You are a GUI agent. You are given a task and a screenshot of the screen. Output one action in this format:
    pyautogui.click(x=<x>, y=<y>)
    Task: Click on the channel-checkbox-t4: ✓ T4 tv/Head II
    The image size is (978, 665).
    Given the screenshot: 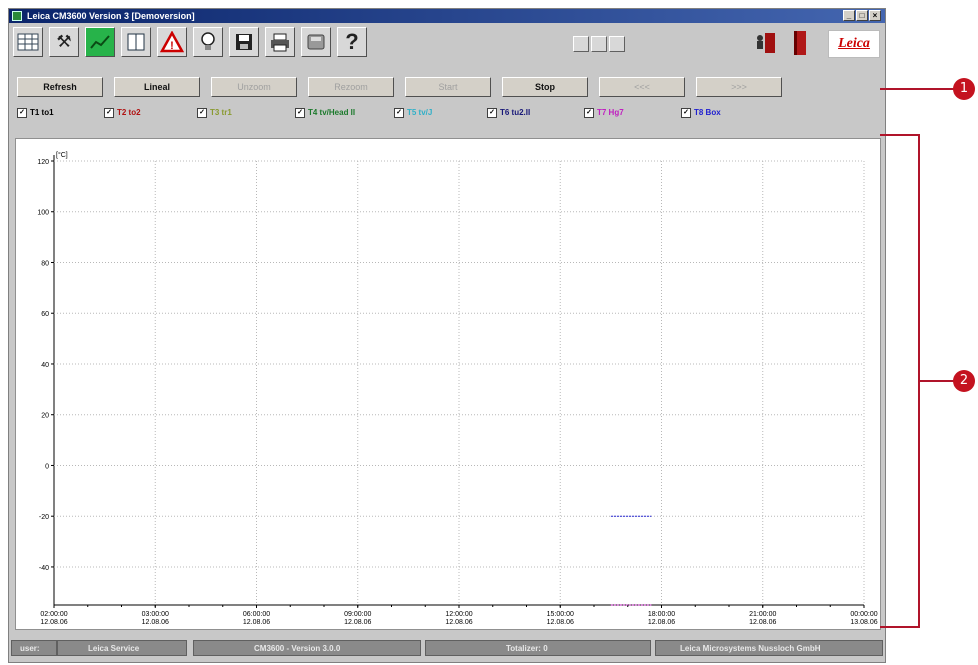 What is the action you would take?
    pyautogui.click(x=325, y=113)
    